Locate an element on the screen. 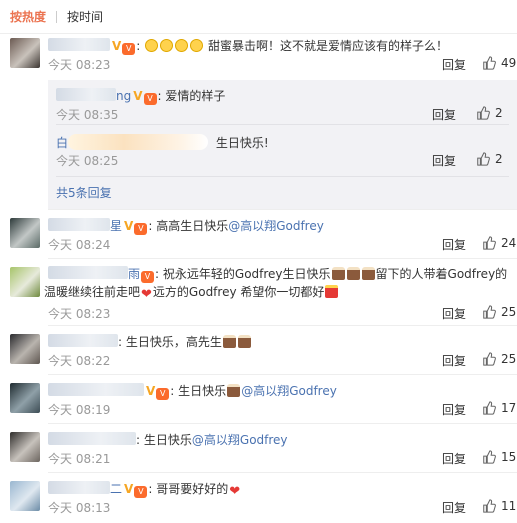 Image resolution: width=517 pixels, height=523 pixels. sort-by-time-tab: 按时间 is located at coordinates (85, 16).